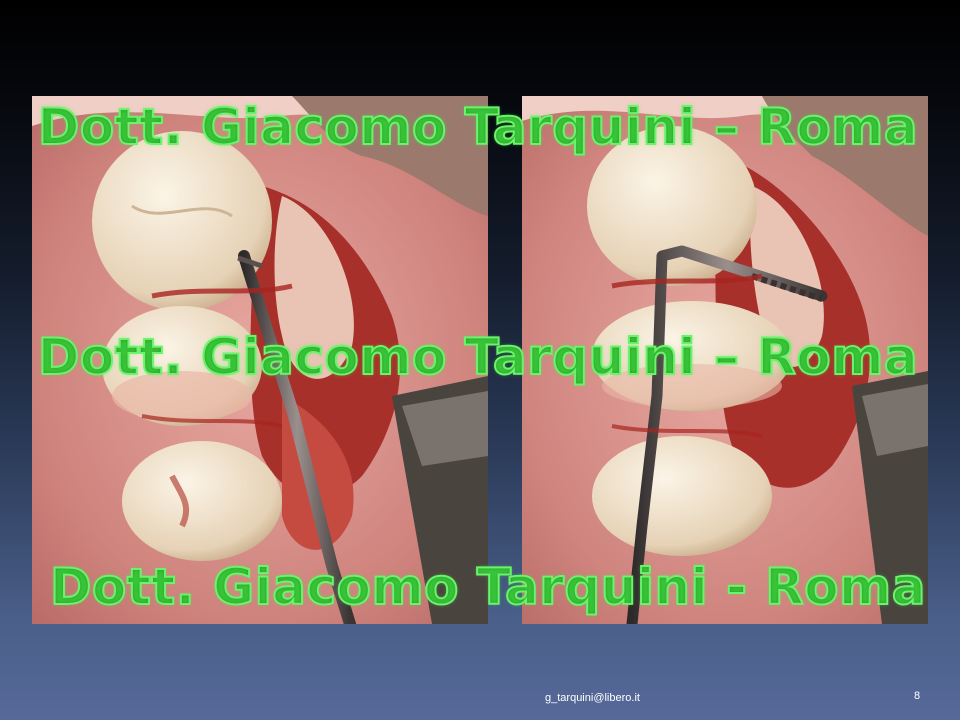 The width and height of the screenshot is (960, 720). What do you see at coordinates (917, 696) in the screenshot?
I see `slide-number: 8` at bounding box center [917, 696].